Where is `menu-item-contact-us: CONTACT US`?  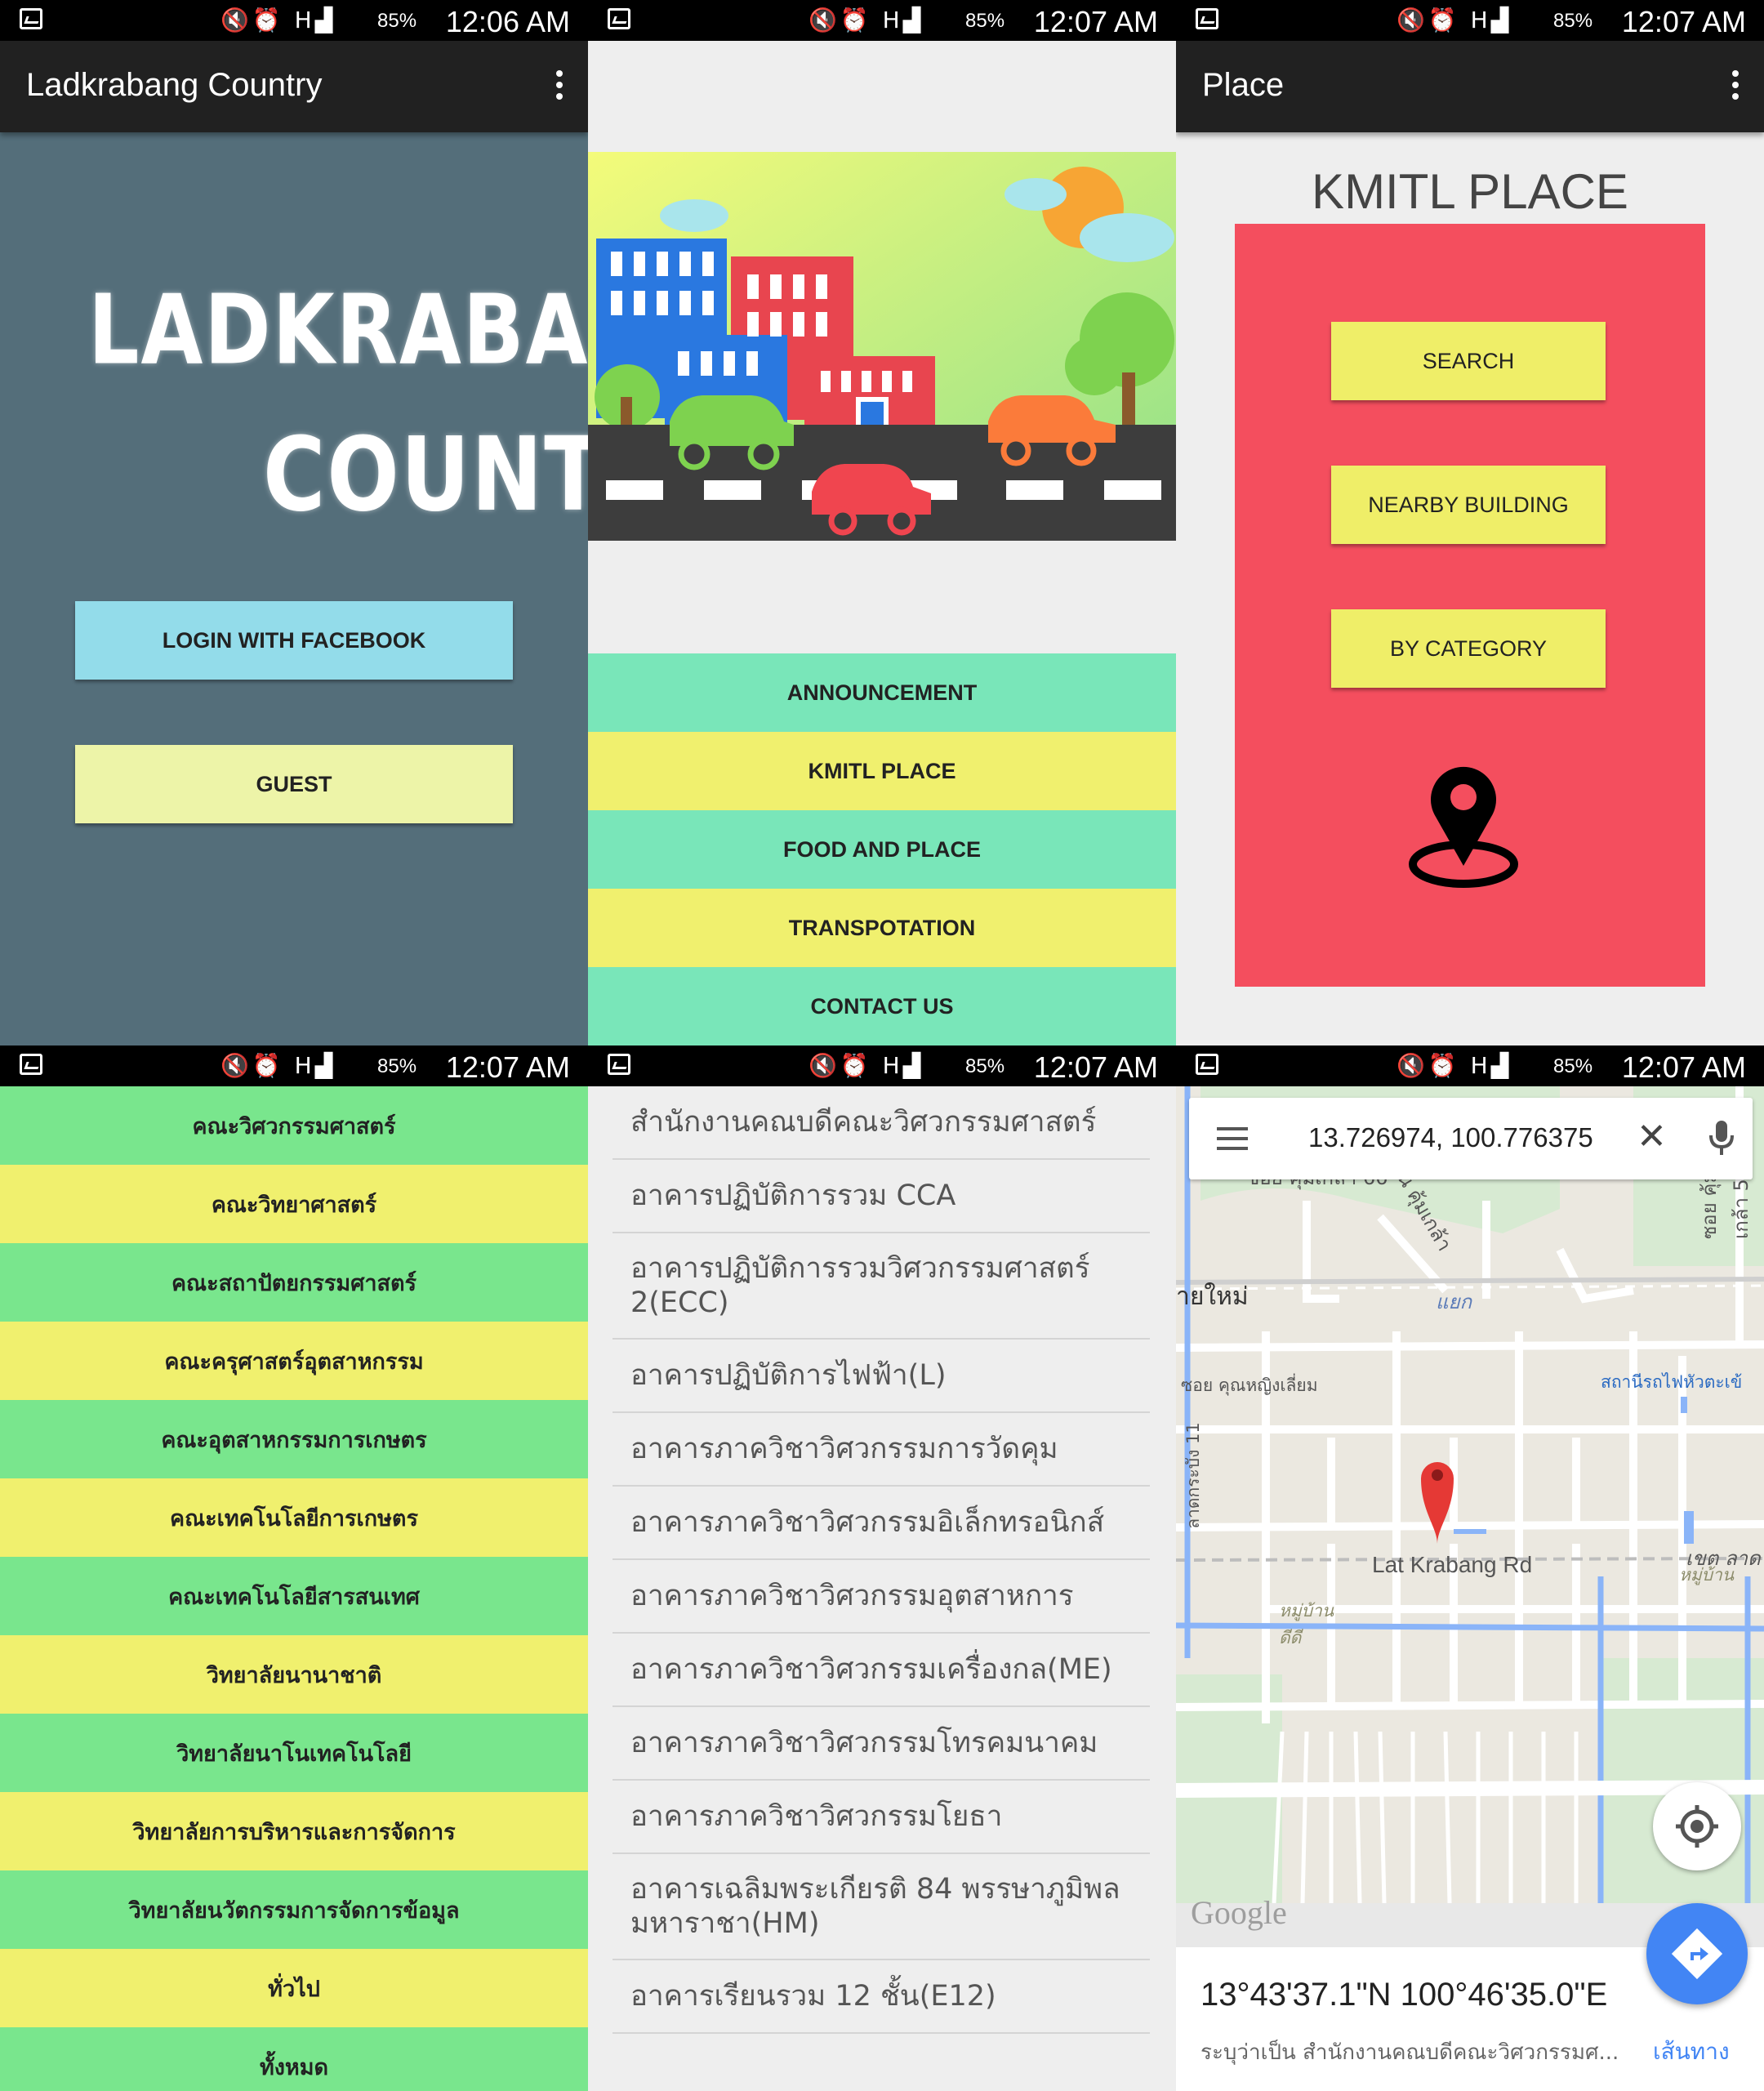 menu-item-contact-us: CONTACT US is located at coordinates (882, 1006).